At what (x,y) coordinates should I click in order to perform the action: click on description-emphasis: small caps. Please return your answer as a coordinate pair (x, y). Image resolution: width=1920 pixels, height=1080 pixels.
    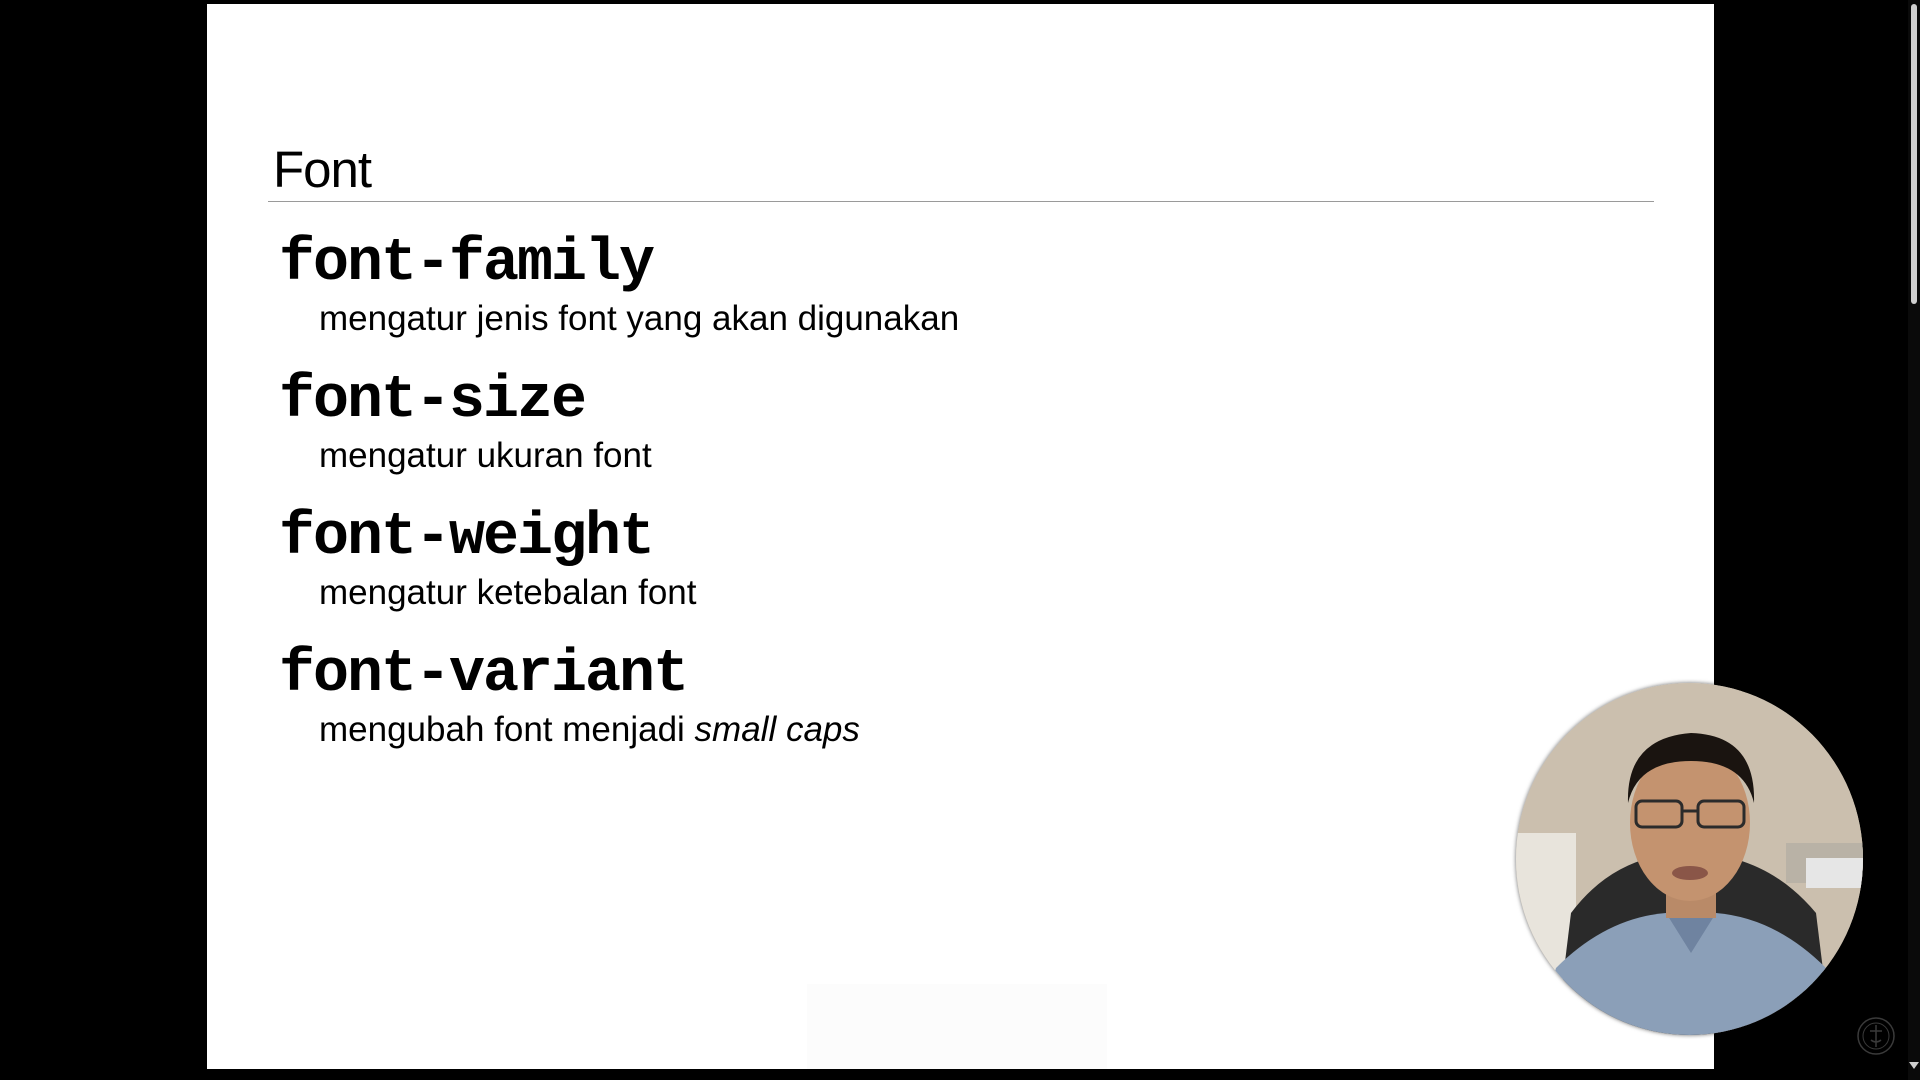
    Looking at the image, I should click on (777, 729).